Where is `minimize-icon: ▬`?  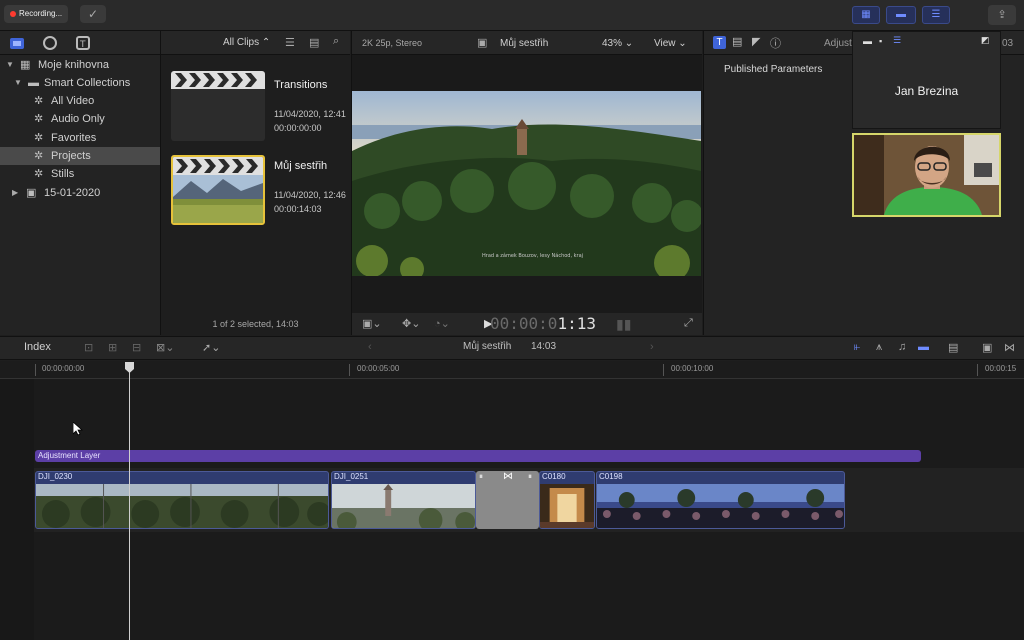 minimize-icon: ▬ is located at coordinates (867, 41).